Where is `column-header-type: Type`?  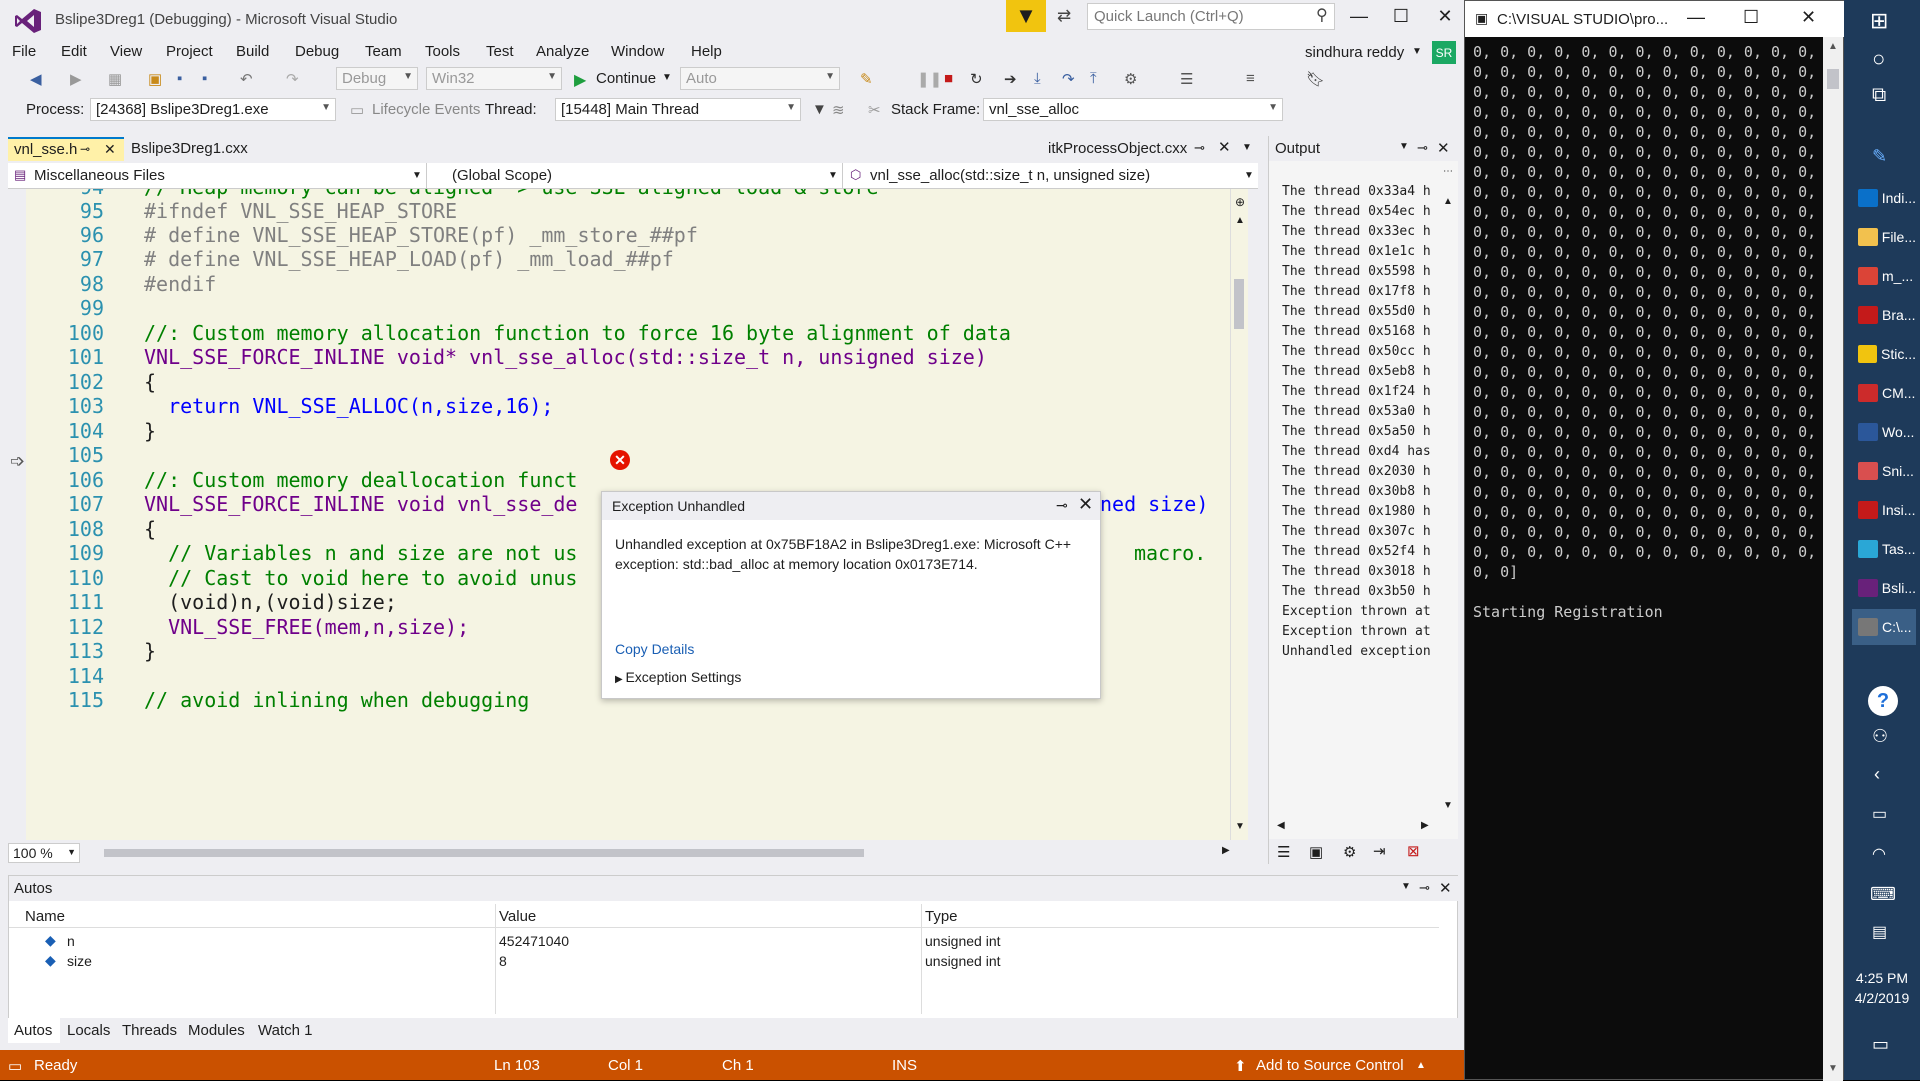 column-header-type: Type is located at coordinates (941, 916).